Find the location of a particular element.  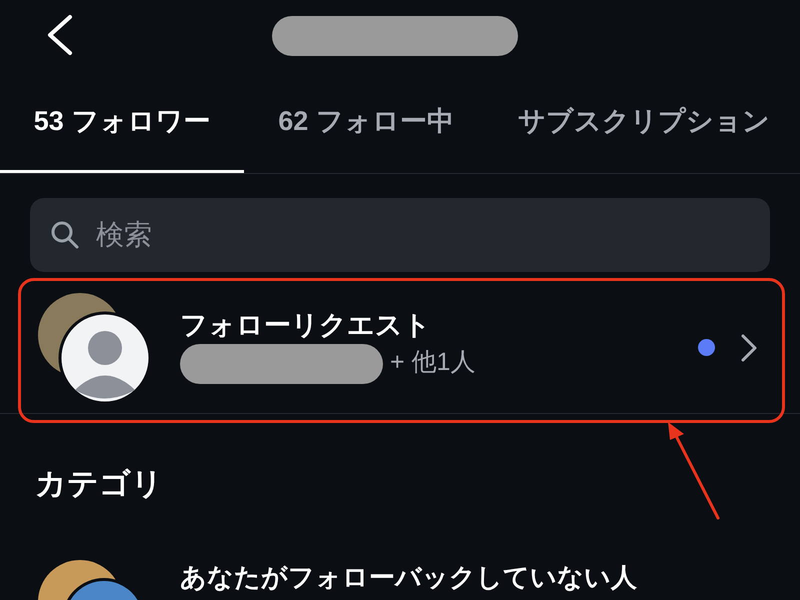

chevron-right-icon is located at coordinates (749, 348).